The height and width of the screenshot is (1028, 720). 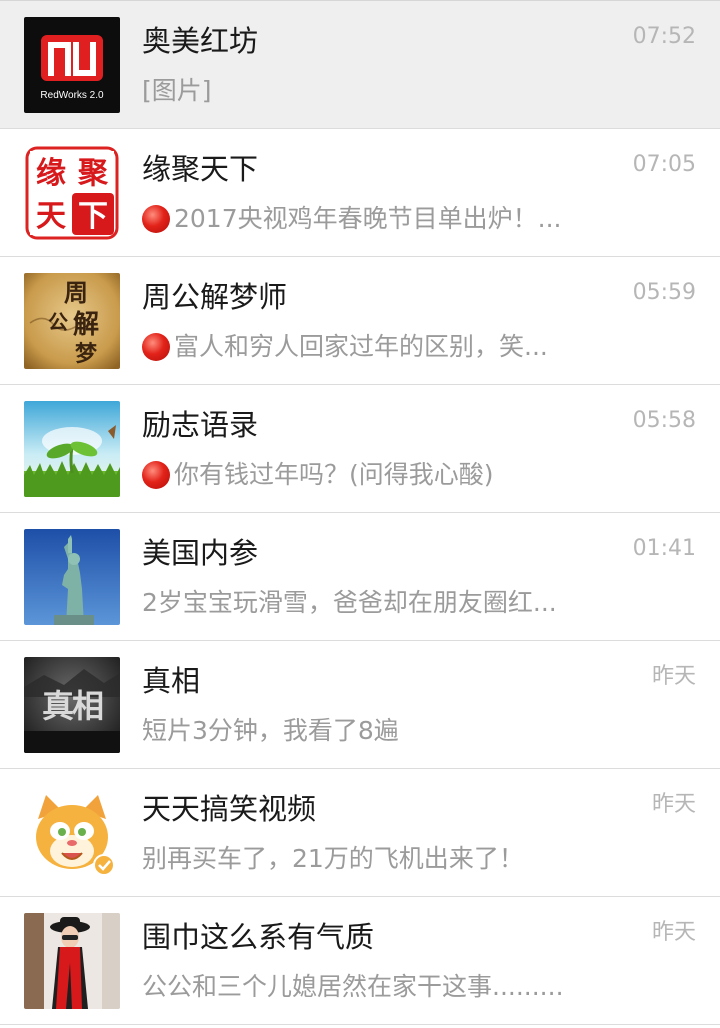 I want to click on cartoon-cat-avatar, so click(x=72, y=833).